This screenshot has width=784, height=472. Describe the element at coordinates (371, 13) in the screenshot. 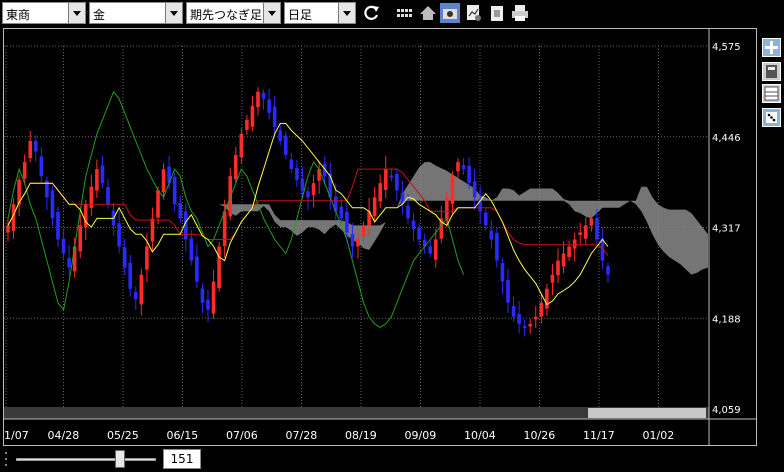

I see `refresh-icon` at that location.